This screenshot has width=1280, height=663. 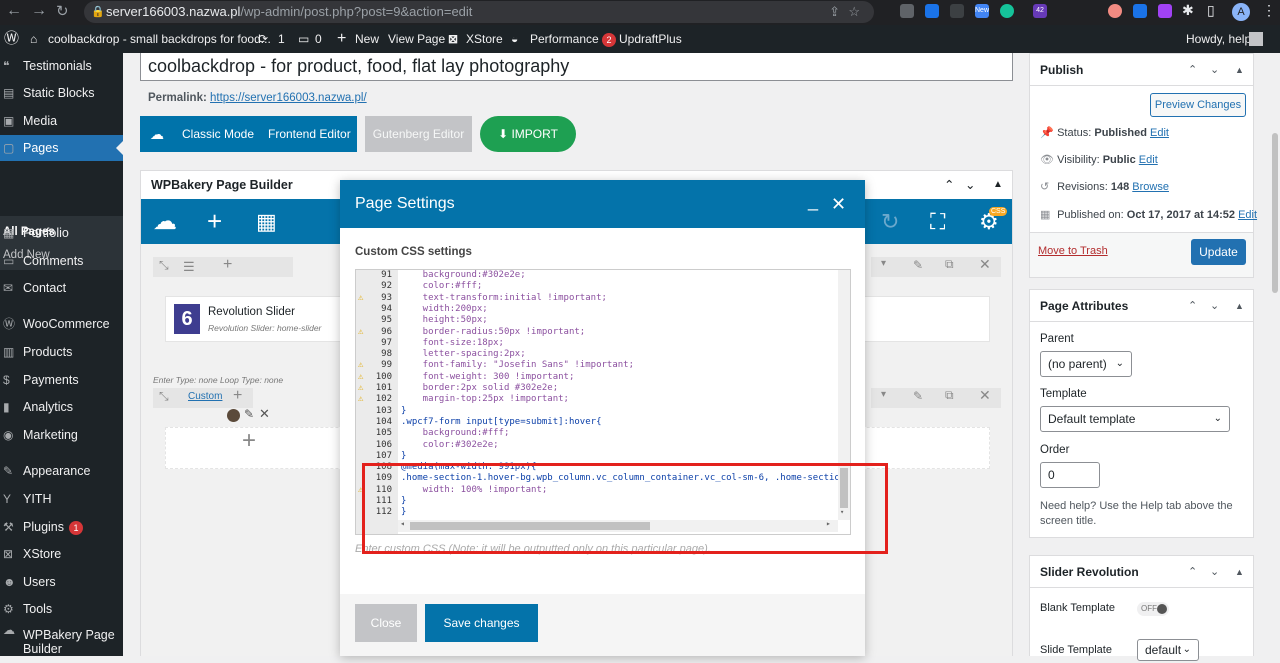 I want to click on comment-bubble-icon: ▭, so click(x=303, y=39).